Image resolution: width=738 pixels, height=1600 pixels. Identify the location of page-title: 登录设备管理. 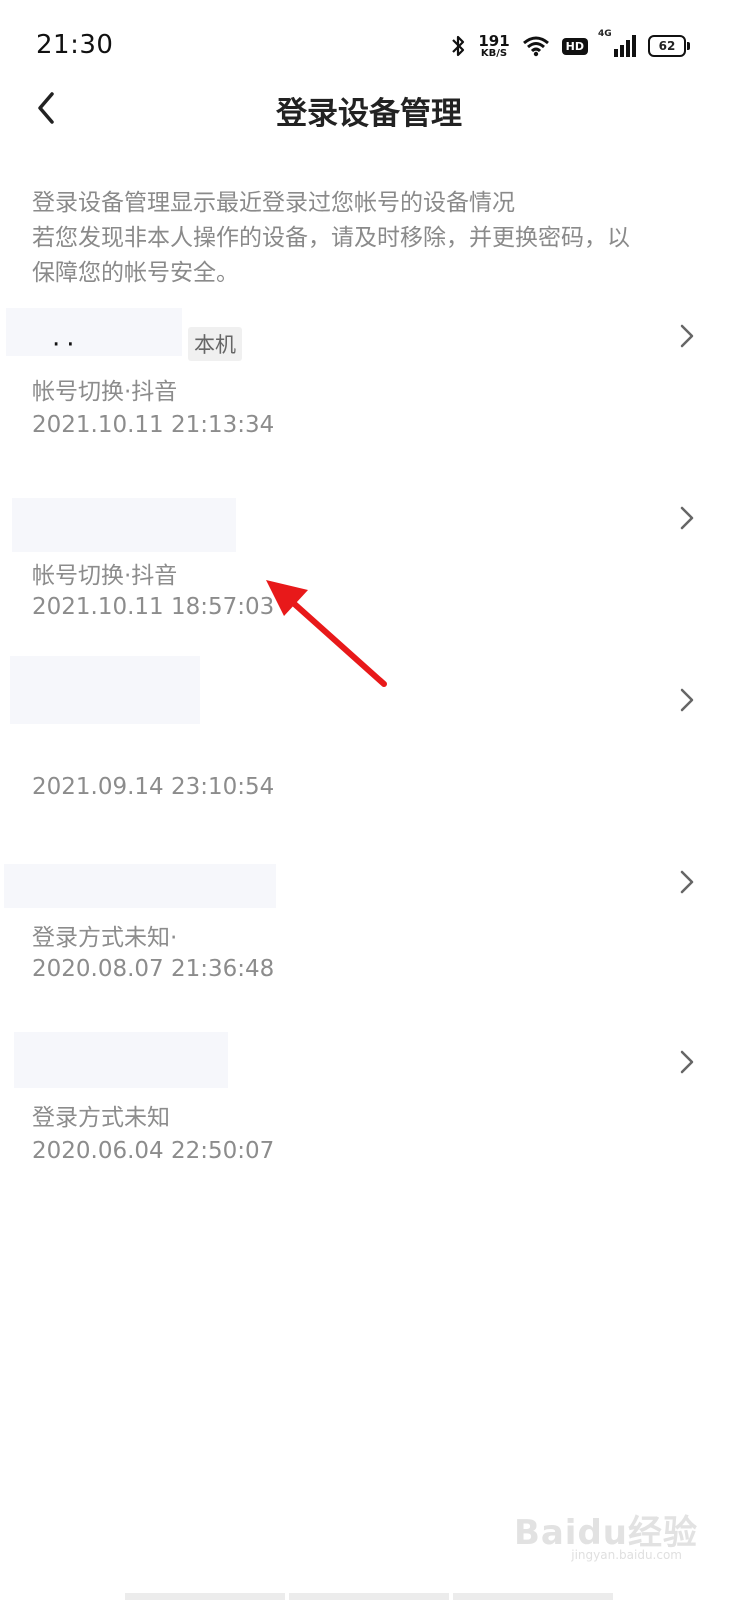
(369, 114).